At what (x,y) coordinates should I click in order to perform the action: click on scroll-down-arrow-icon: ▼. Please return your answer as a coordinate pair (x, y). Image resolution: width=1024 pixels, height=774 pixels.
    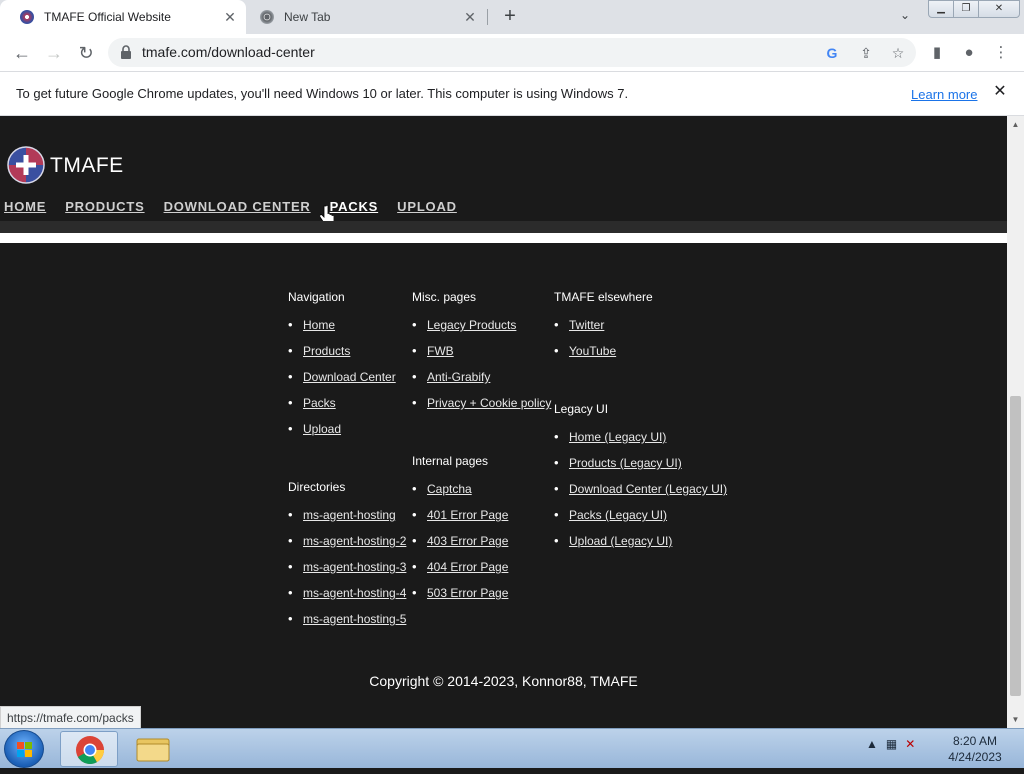
    Looking at the image, I should click on (1015, 719).